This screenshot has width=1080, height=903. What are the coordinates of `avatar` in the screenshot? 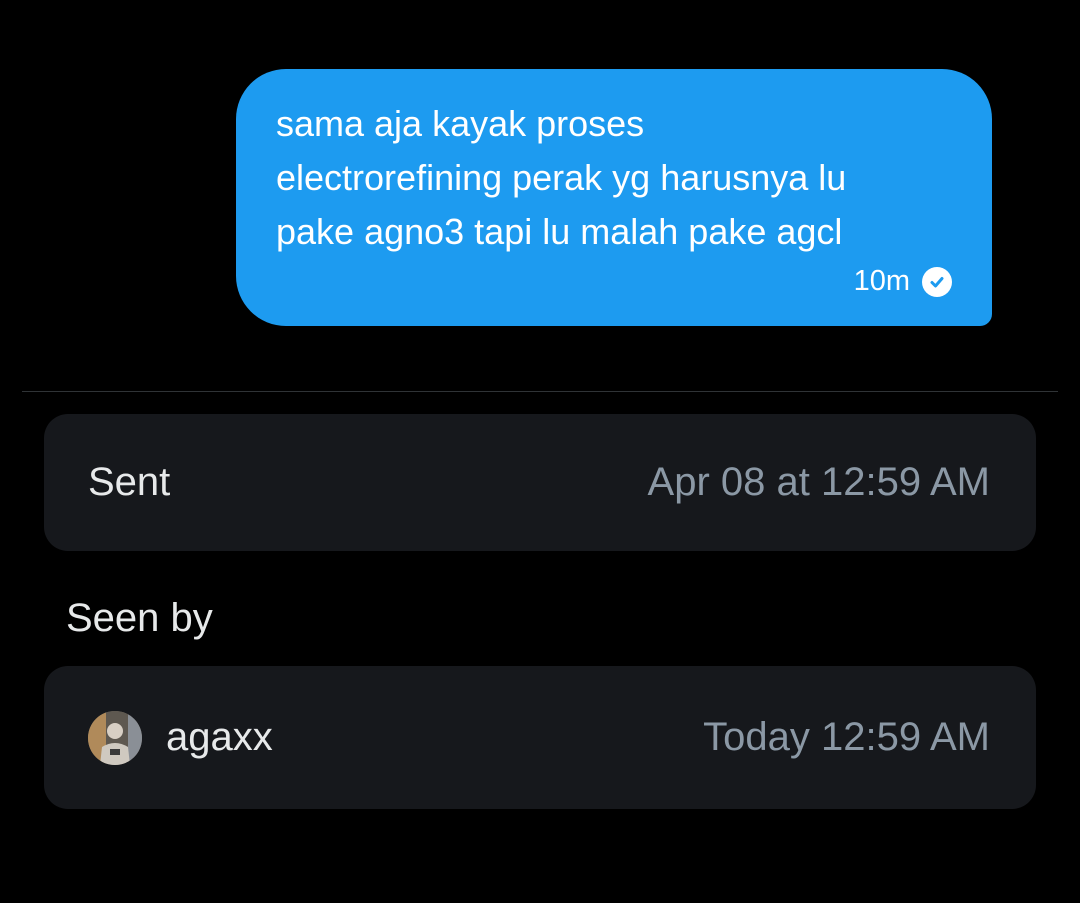 It's located at (115, 737).